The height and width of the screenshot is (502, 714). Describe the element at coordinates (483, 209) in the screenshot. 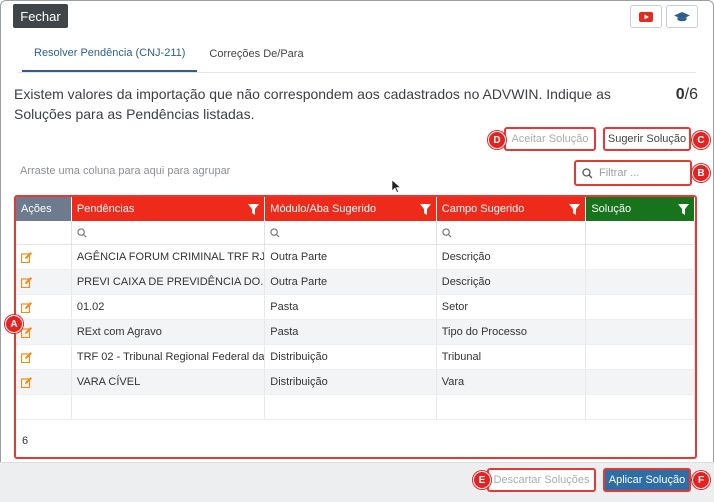

I see `column-campo-label: Campo Sugerido` at that location.